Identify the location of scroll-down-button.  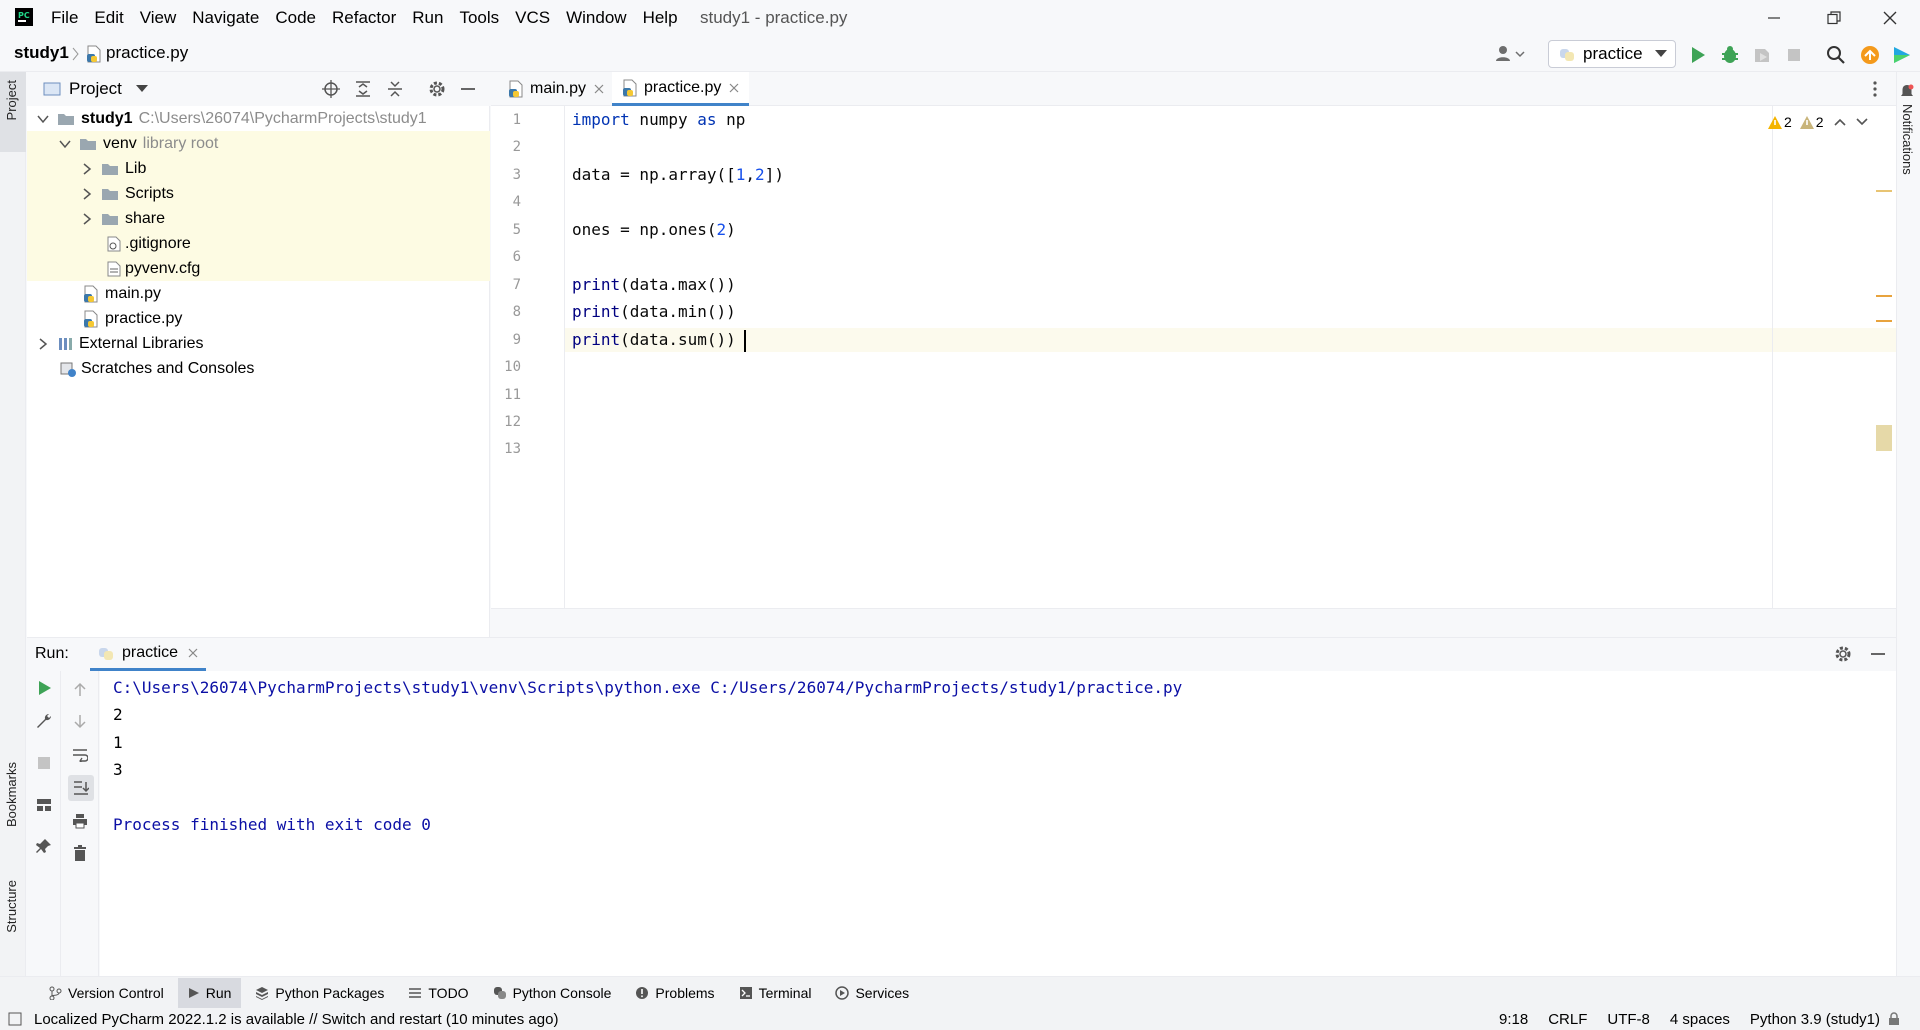
(80, 722).